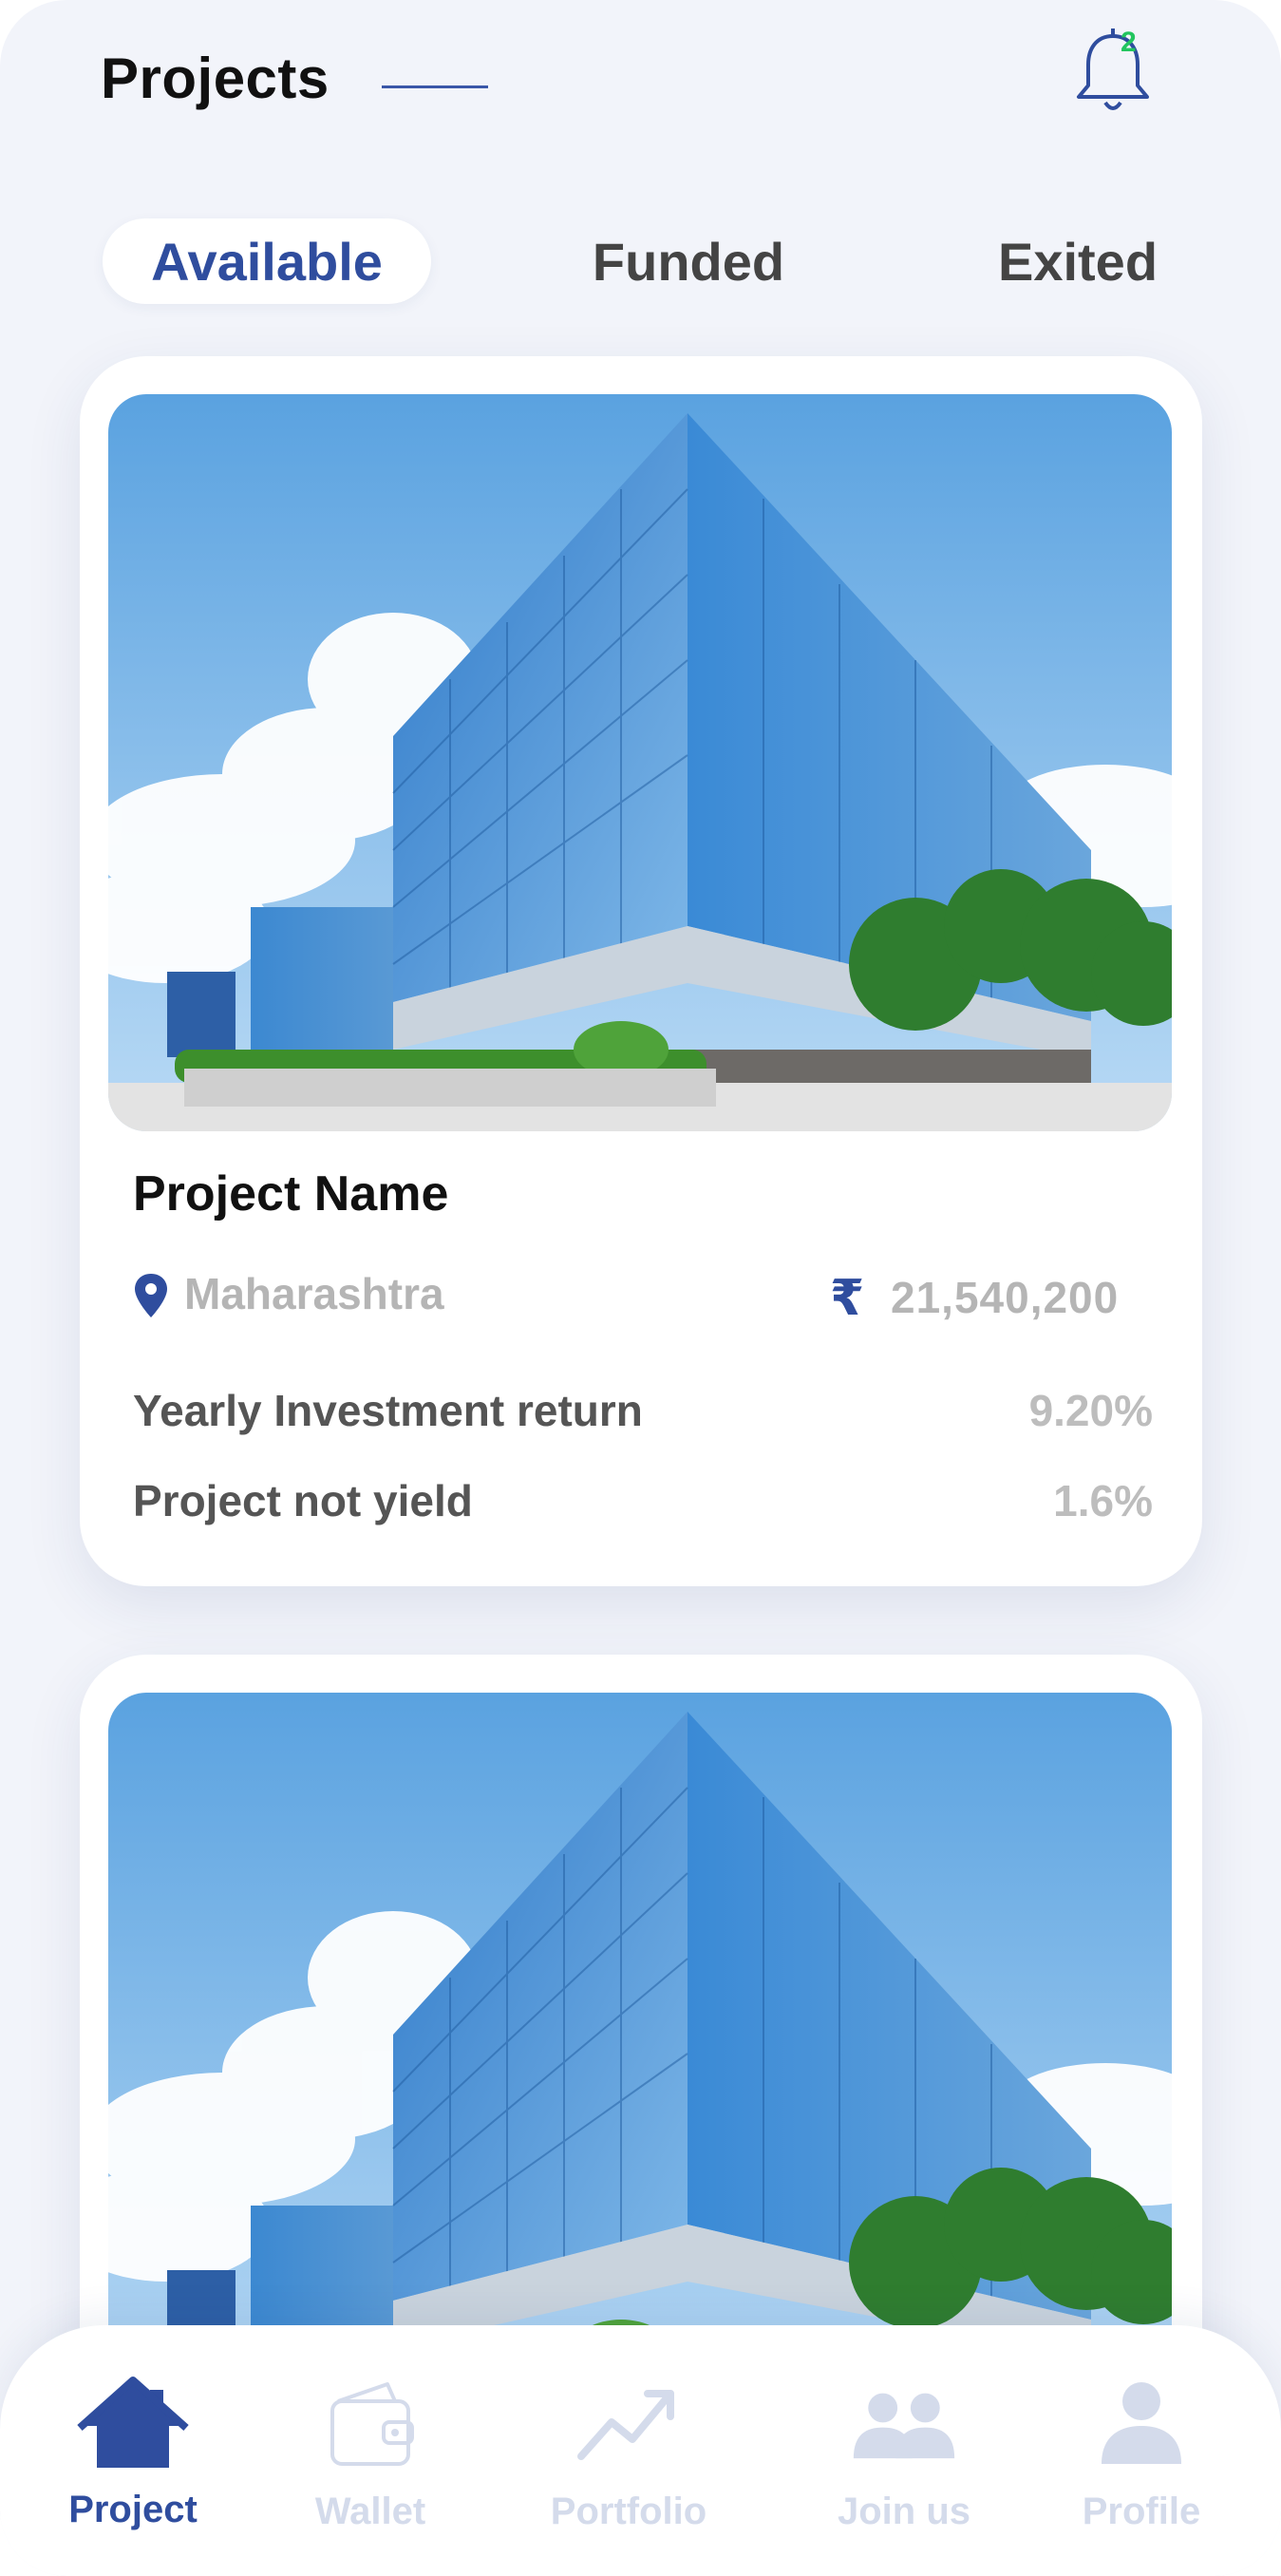 Image resolution: width=1281 pixels, height=2576 pixels. I want to click on nav-label: Wallet, so click(370, 2511).